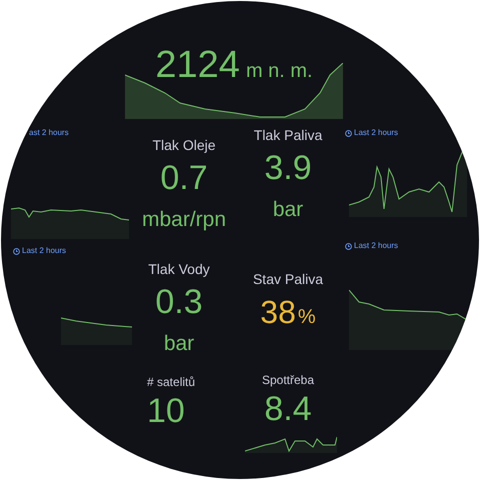 This screenshot has height=480, width=480. Describe the element at coordinates (166, 411) in the screenshot. I see `stat-value: 10` at that location.